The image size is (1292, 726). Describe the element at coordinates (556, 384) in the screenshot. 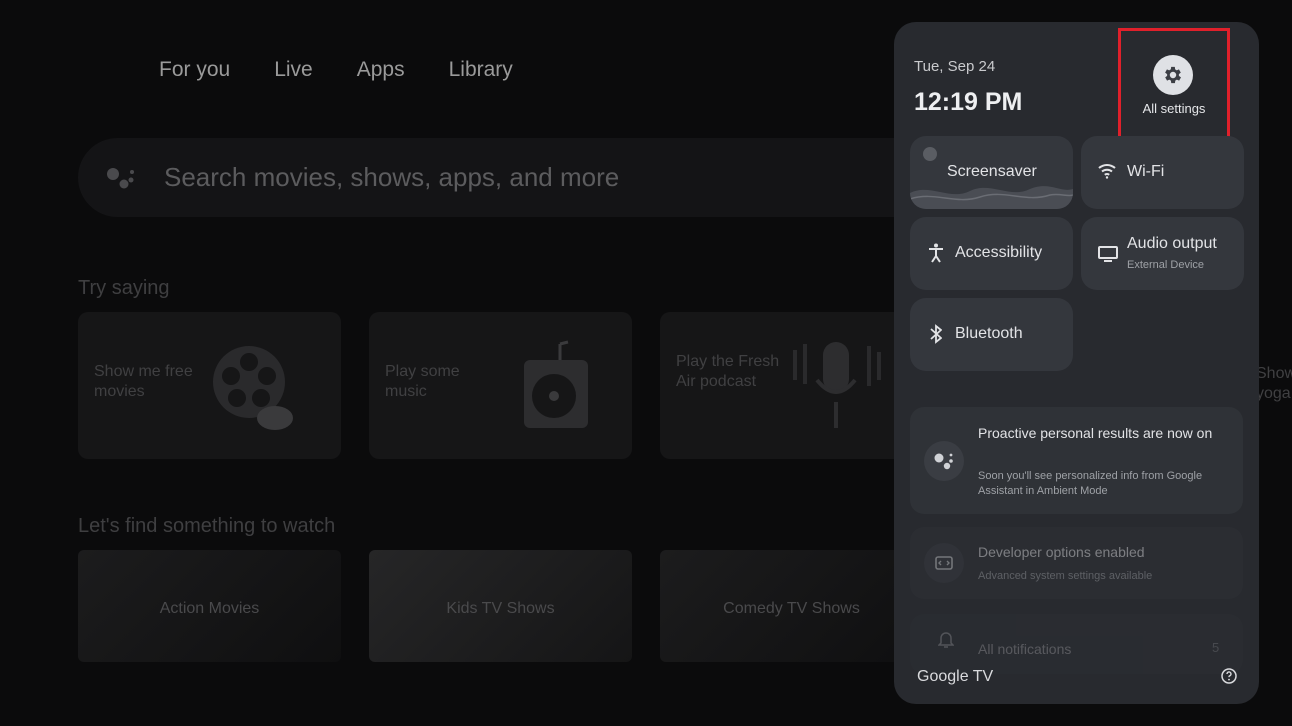

I see `turntable-icon` at that location.